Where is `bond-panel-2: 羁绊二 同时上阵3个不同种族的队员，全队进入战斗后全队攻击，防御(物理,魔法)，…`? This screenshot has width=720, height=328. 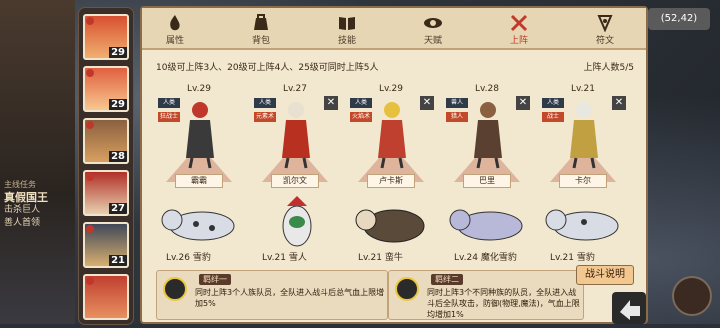
bond-panel-2: 羁绊二 同时上阵3个不同种族的队员，全队进入战斗后全队攻击，防御(物理,魔法)，… is located at coordinates (486, 295).